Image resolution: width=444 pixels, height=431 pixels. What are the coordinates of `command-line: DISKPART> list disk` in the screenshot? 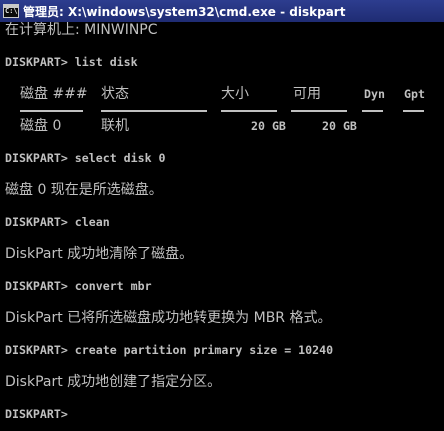 It's located at (71, 62).